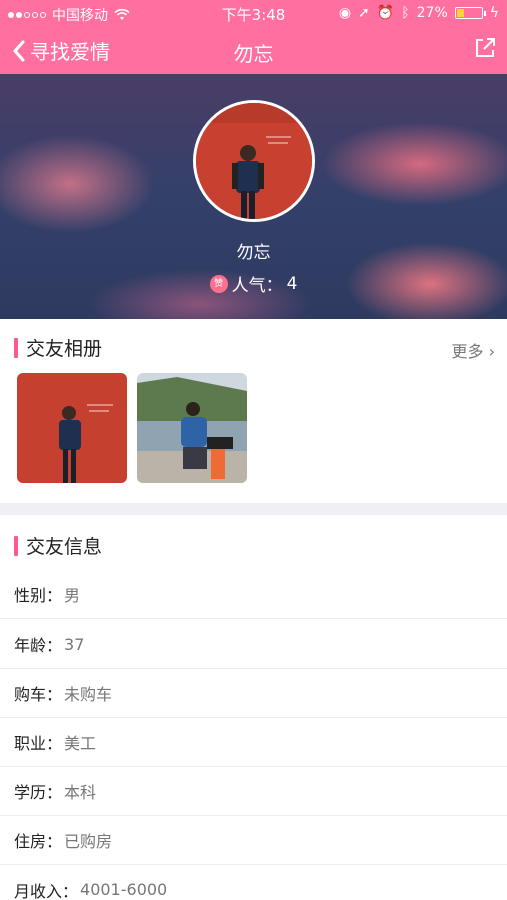 The height and width of the screenshot is (900, 507). Describe the element at coordinates (80, 792) in the screenshot. I see `info-value: 本科` at that location.